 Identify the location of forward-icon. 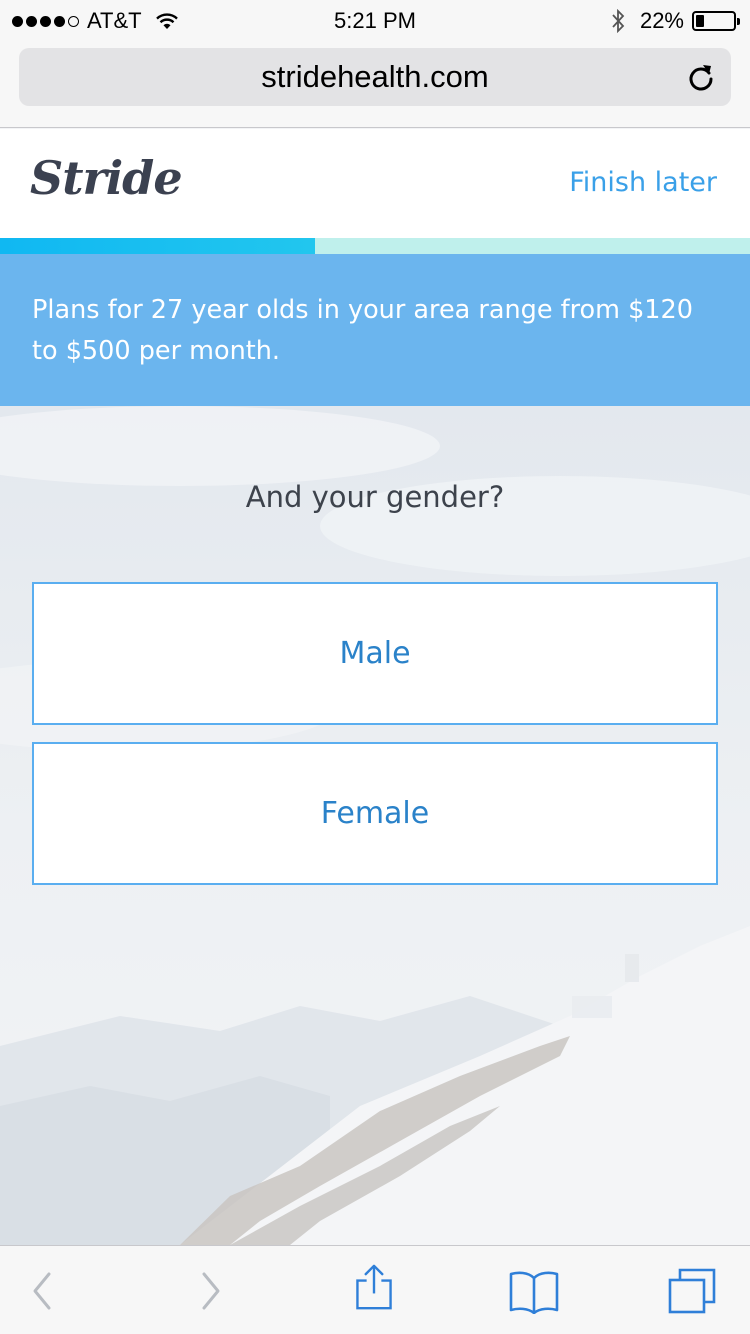
(210, 1291).